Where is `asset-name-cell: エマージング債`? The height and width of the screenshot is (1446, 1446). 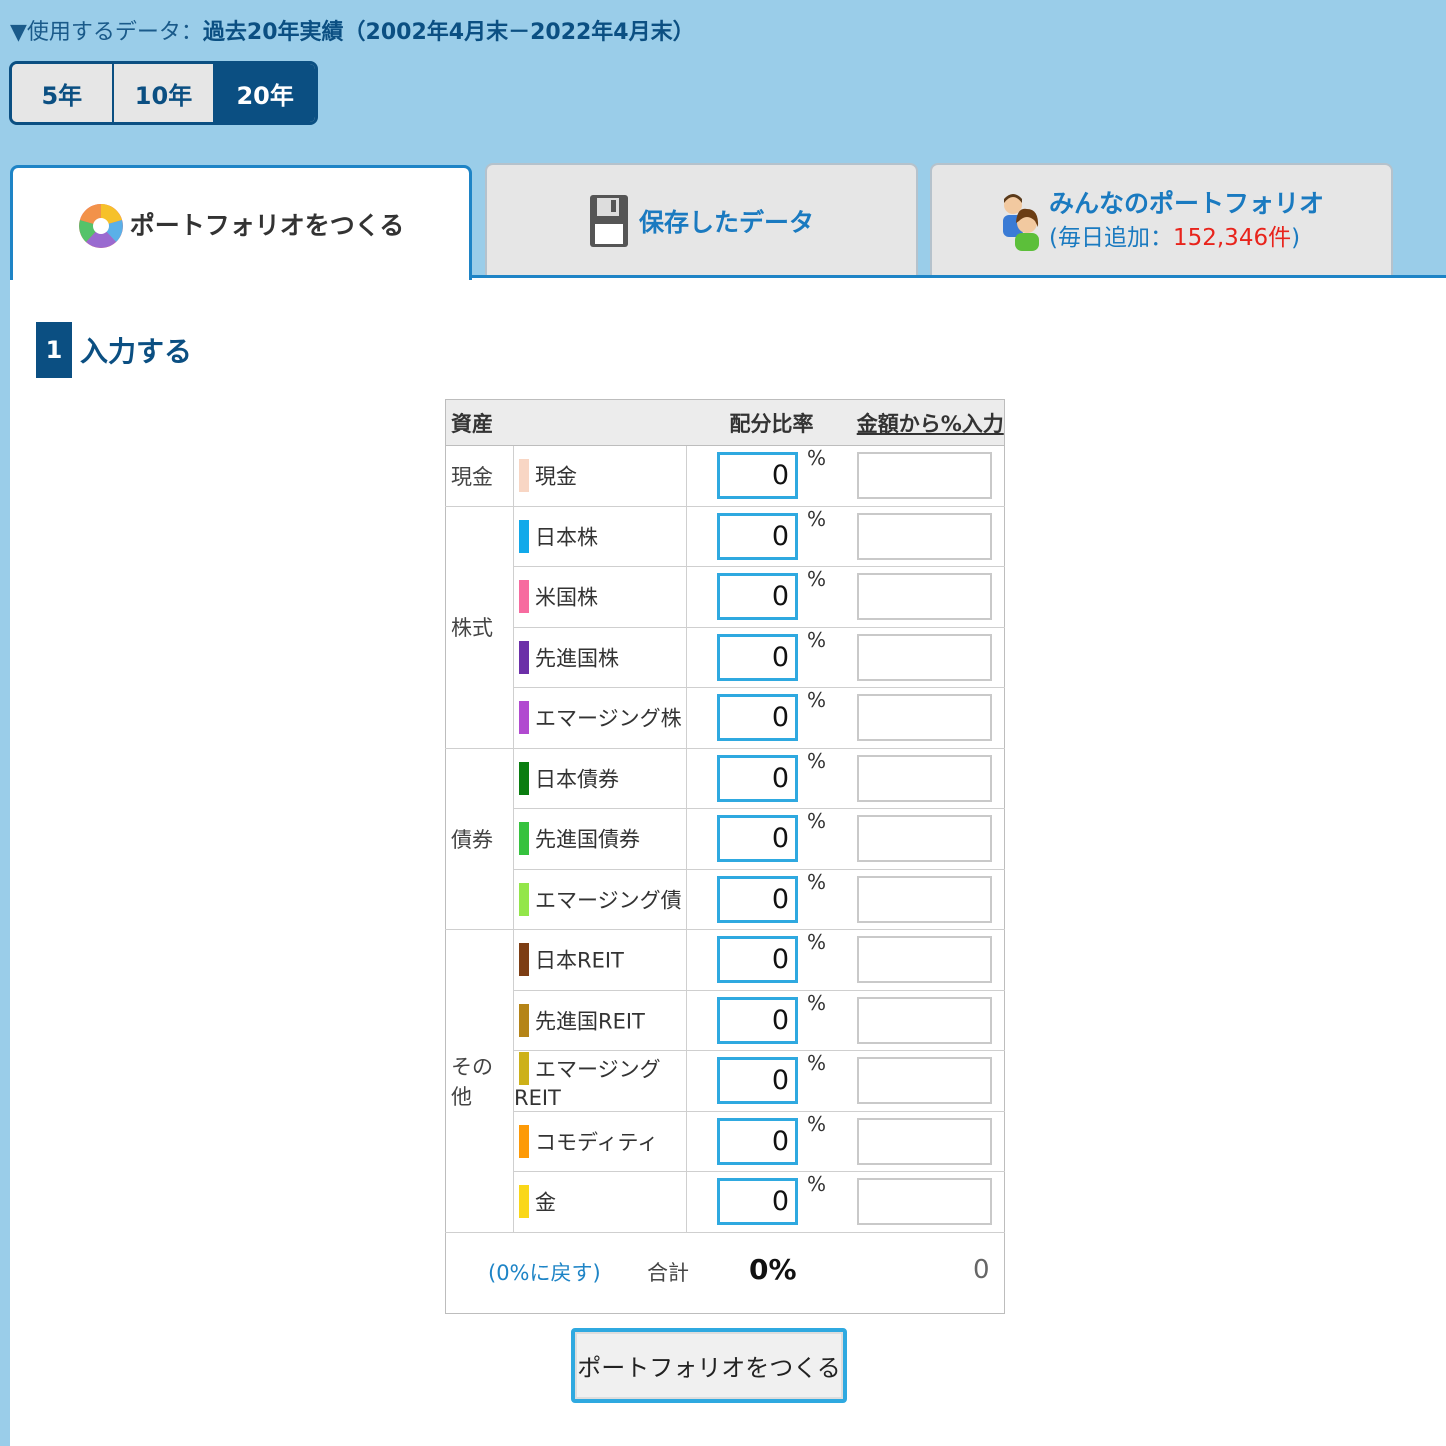 asset-name-cell: エマージング債 is located at coordinates (600, 899).